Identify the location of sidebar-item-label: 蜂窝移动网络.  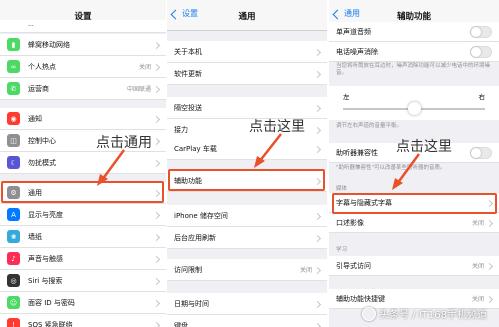
(49, 44).